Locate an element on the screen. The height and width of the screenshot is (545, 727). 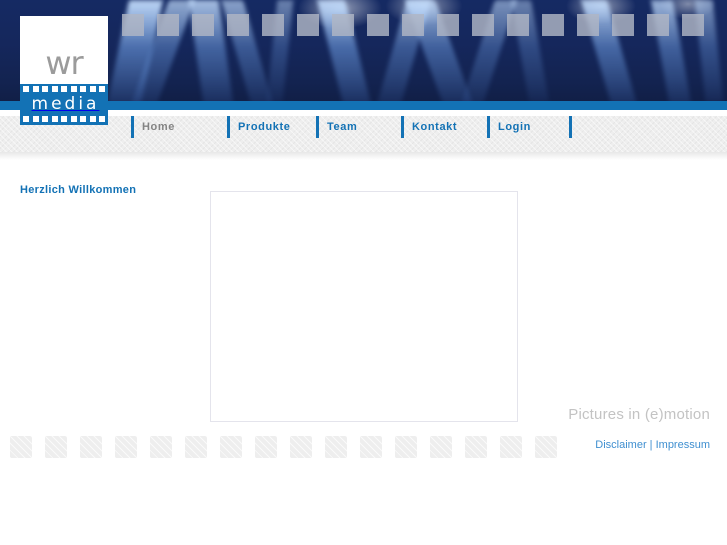
nav-item-produkte: Produkte is located at coordinates (271, 127).